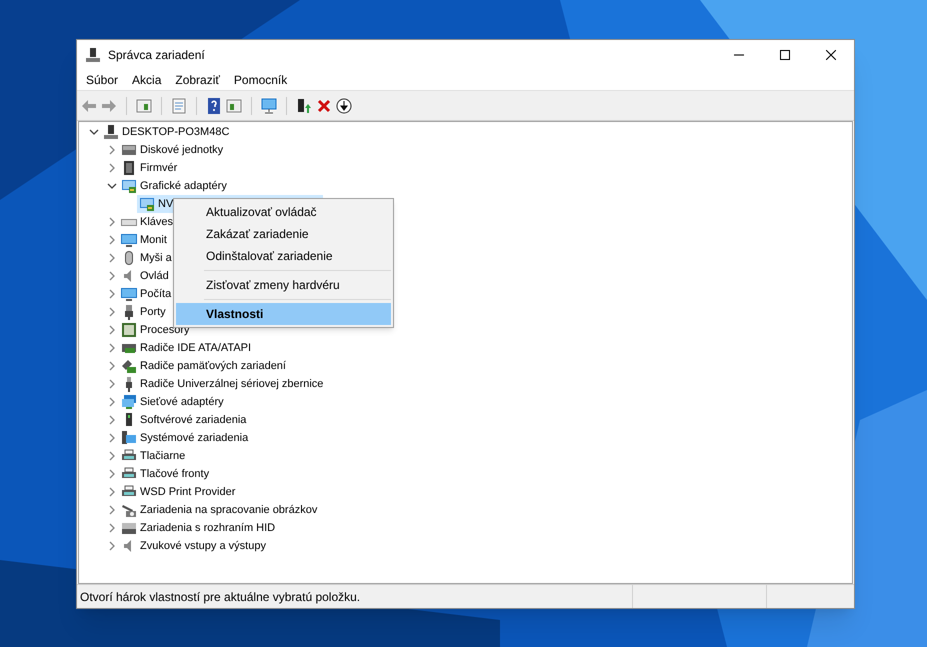 The width and height of the screenshot is (927, 647). Describe the element at coordinates (129, 366) in the screenshot. I see `storage-controller-icon` at that location.